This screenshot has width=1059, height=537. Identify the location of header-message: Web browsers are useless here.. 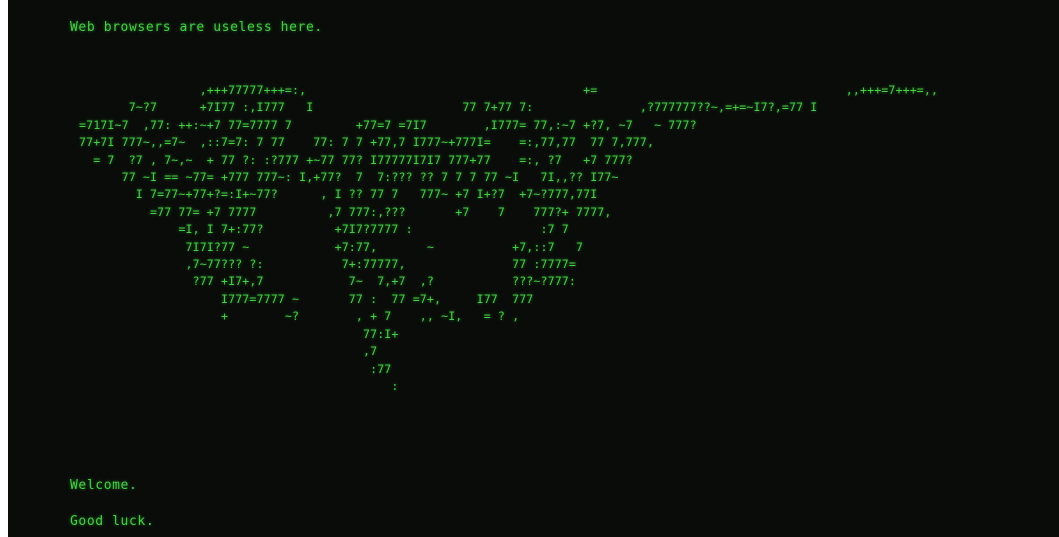
(196, 27).